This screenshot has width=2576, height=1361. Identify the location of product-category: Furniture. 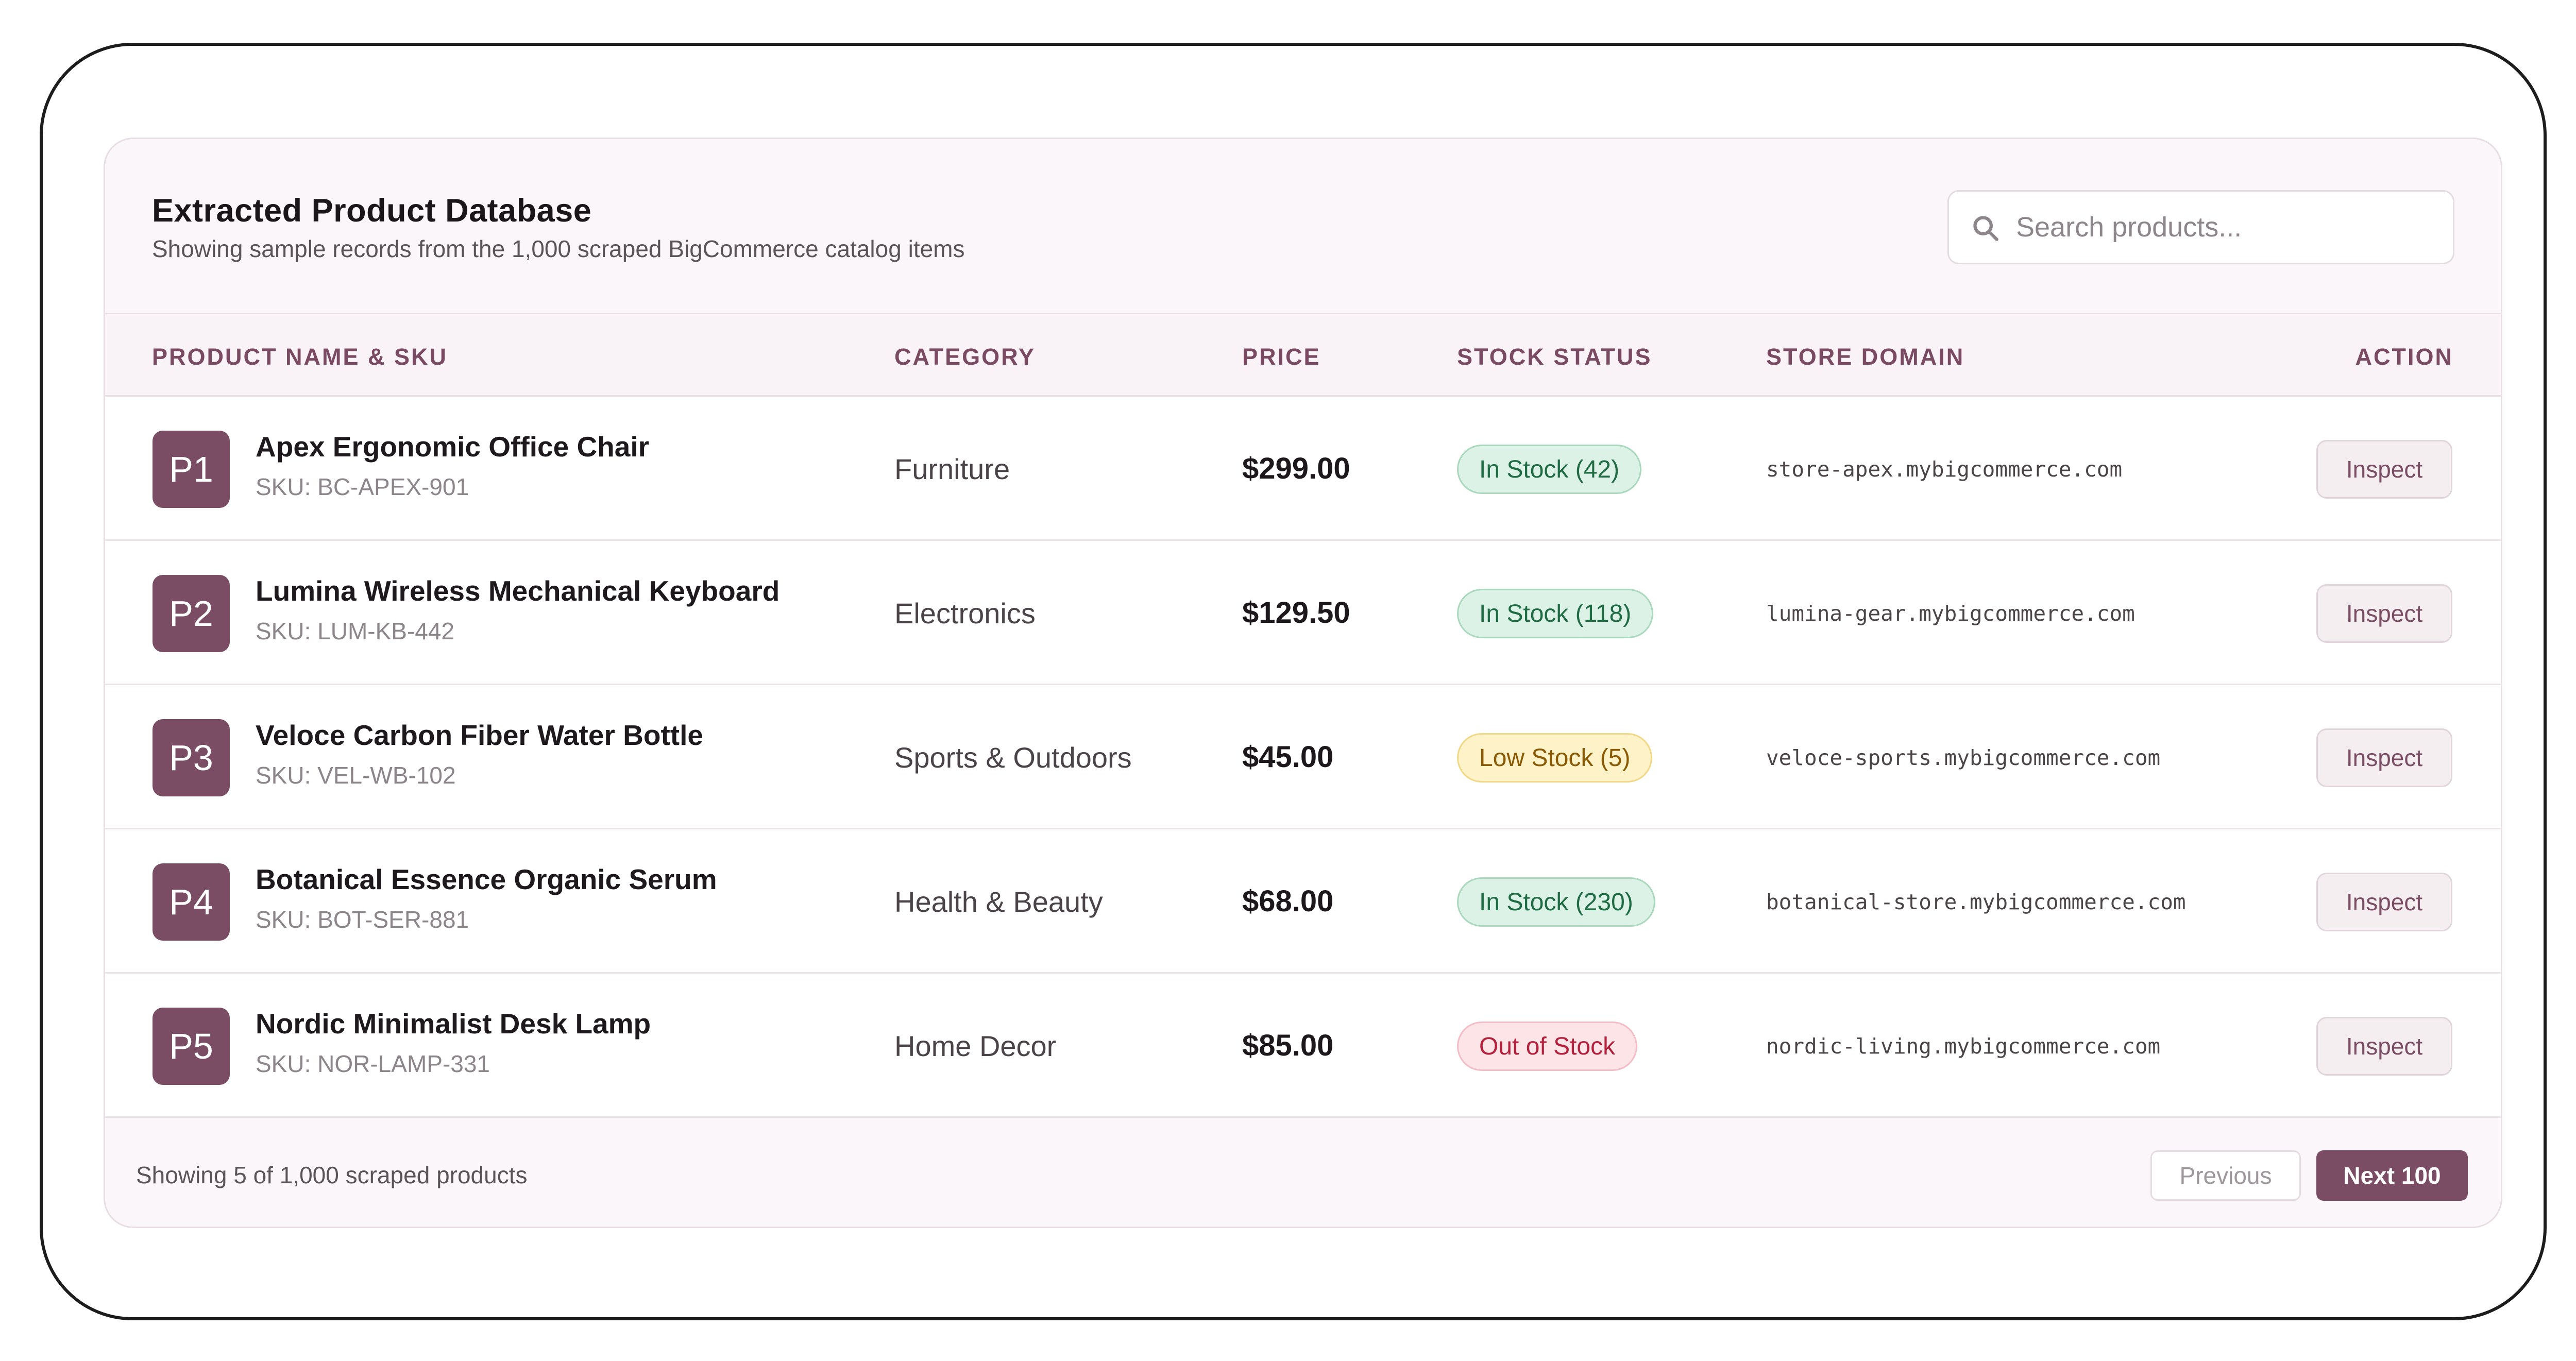
(952, 469).